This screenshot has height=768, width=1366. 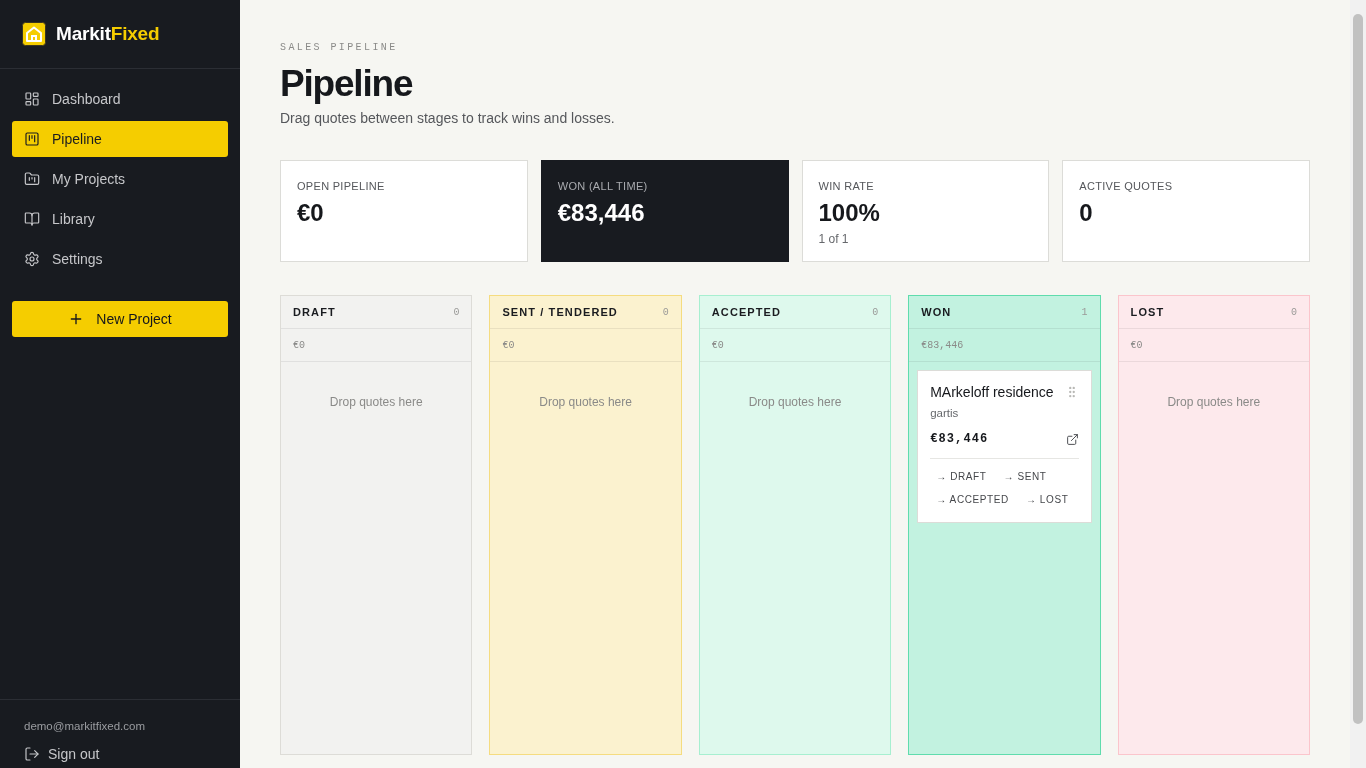 I want to click on stage-count: 1, so click(x=1084, y=312).